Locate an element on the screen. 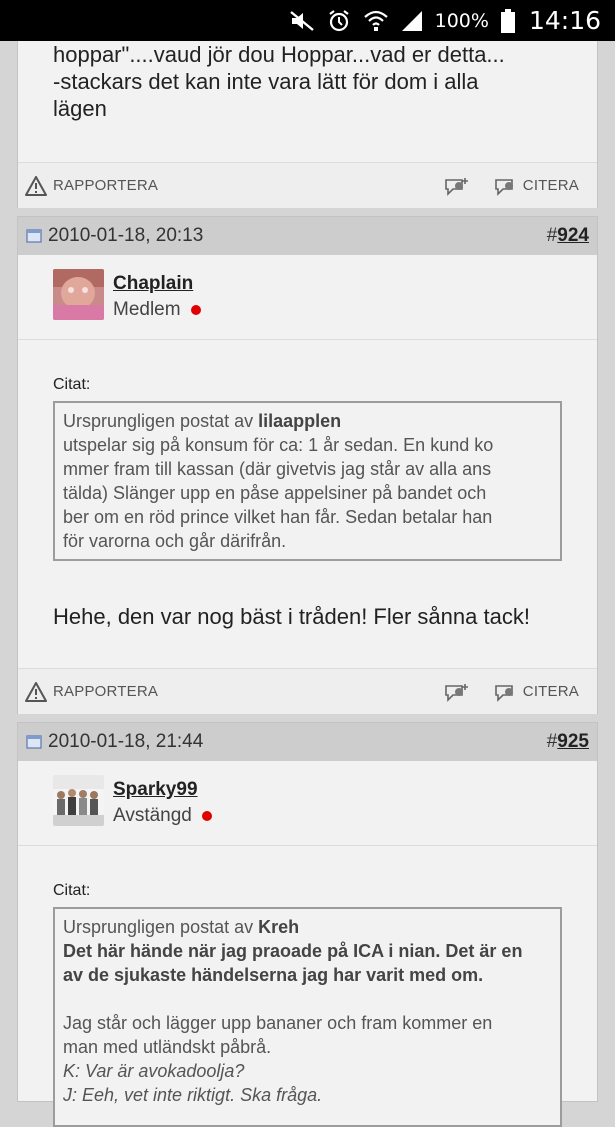 The image size is (615, 1127). battery-percent: 100% is located at coordinates (461, 20).